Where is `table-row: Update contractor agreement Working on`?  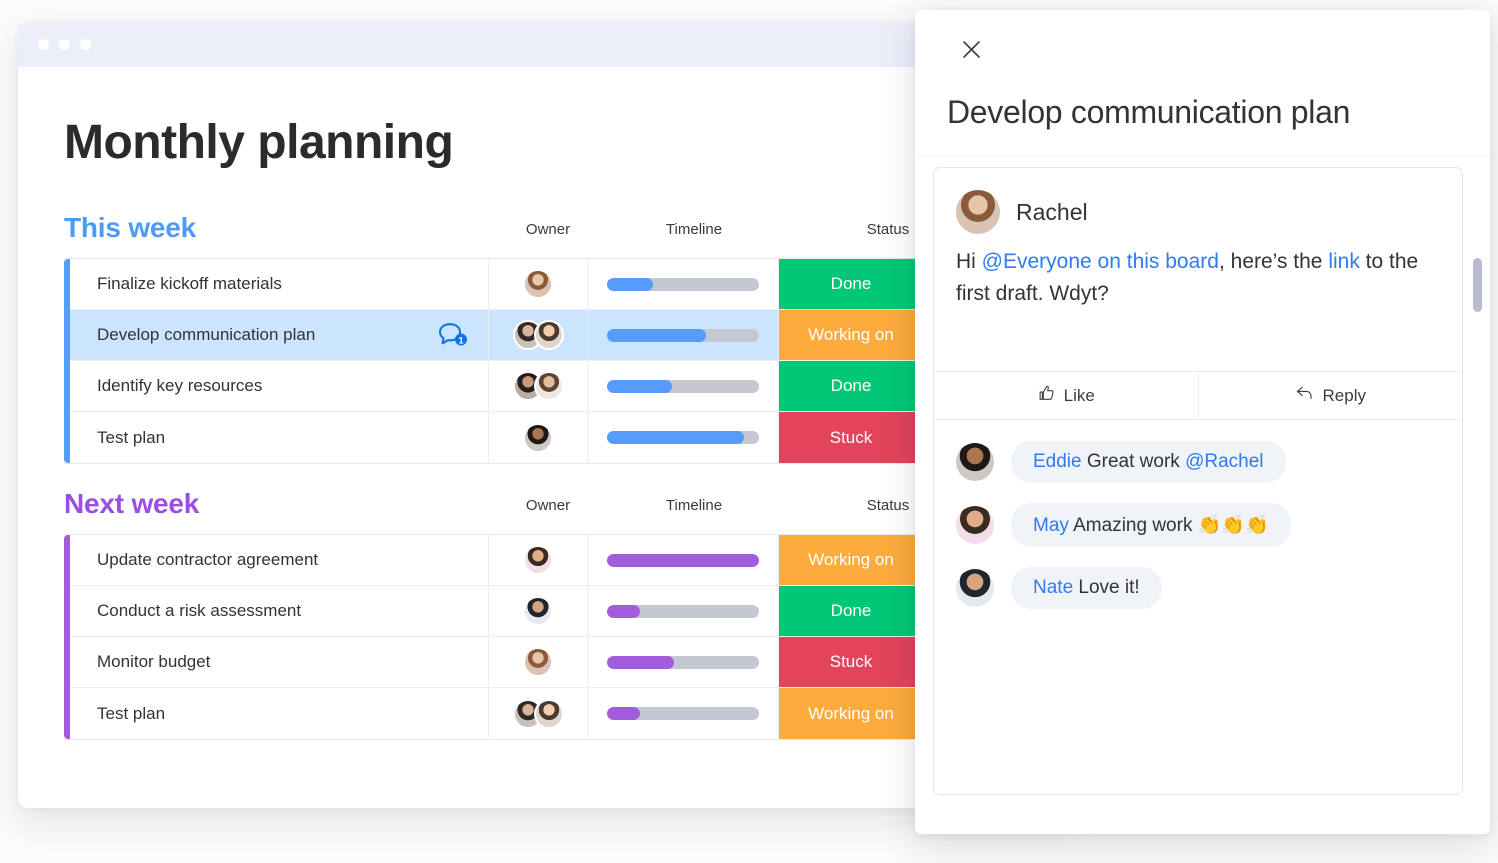 table-row: Update contractor agreement Working on is located at coordinates (501, 560).